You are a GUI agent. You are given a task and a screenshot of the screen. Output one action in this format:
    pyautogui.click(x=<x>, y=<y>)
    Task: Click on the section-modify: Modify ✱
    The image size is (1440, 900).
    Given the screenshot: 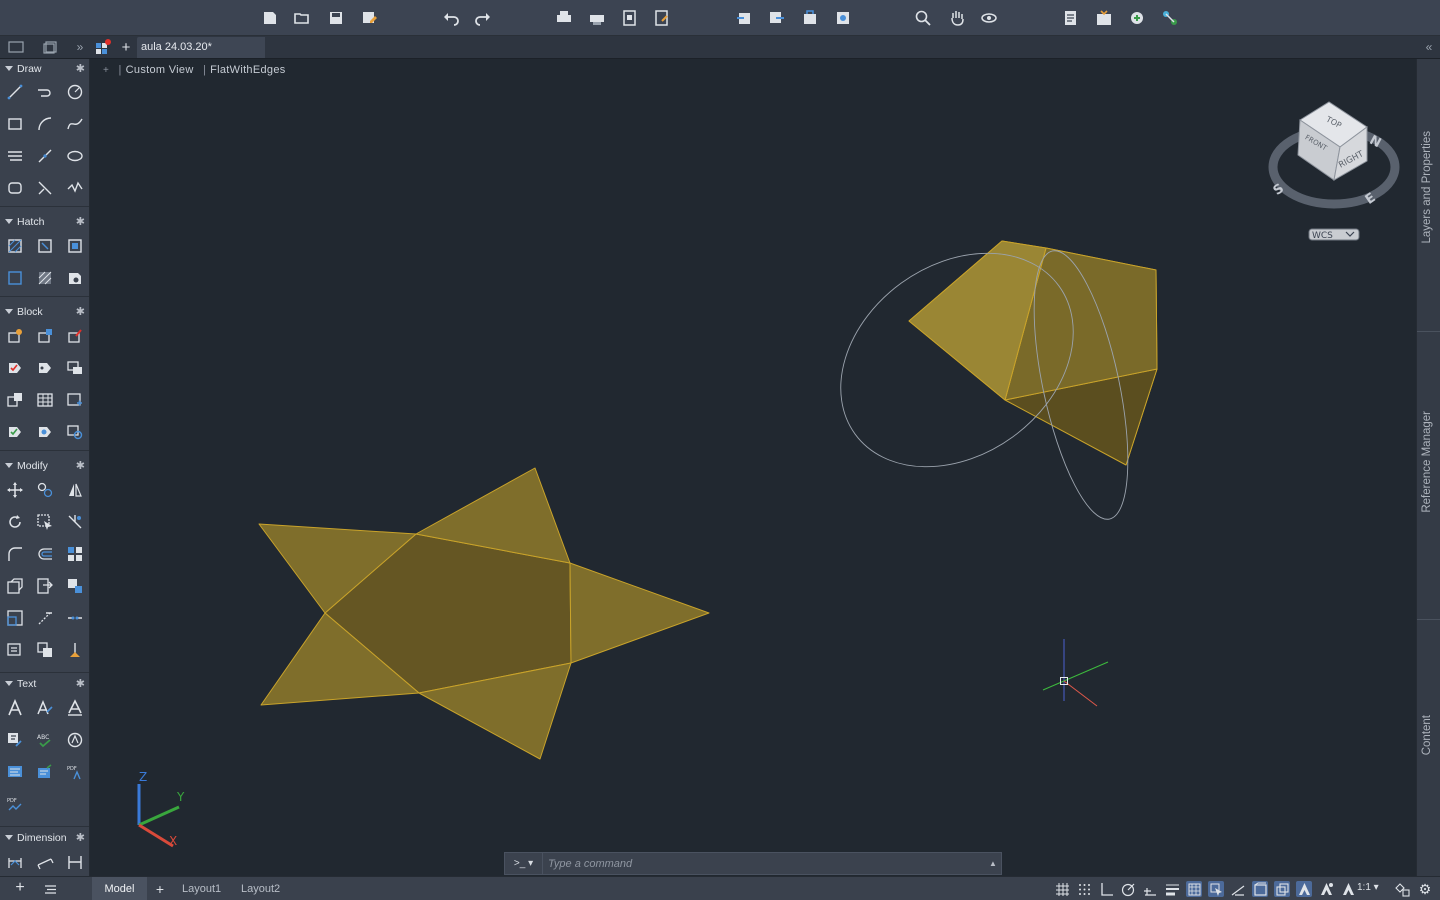 What is the action you would take?
    pyautogui.click(x=44, y=466)
    